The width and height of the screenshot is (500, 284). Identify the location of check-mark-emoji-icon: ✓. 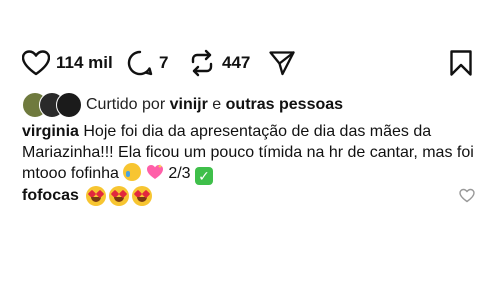
(204, 176).